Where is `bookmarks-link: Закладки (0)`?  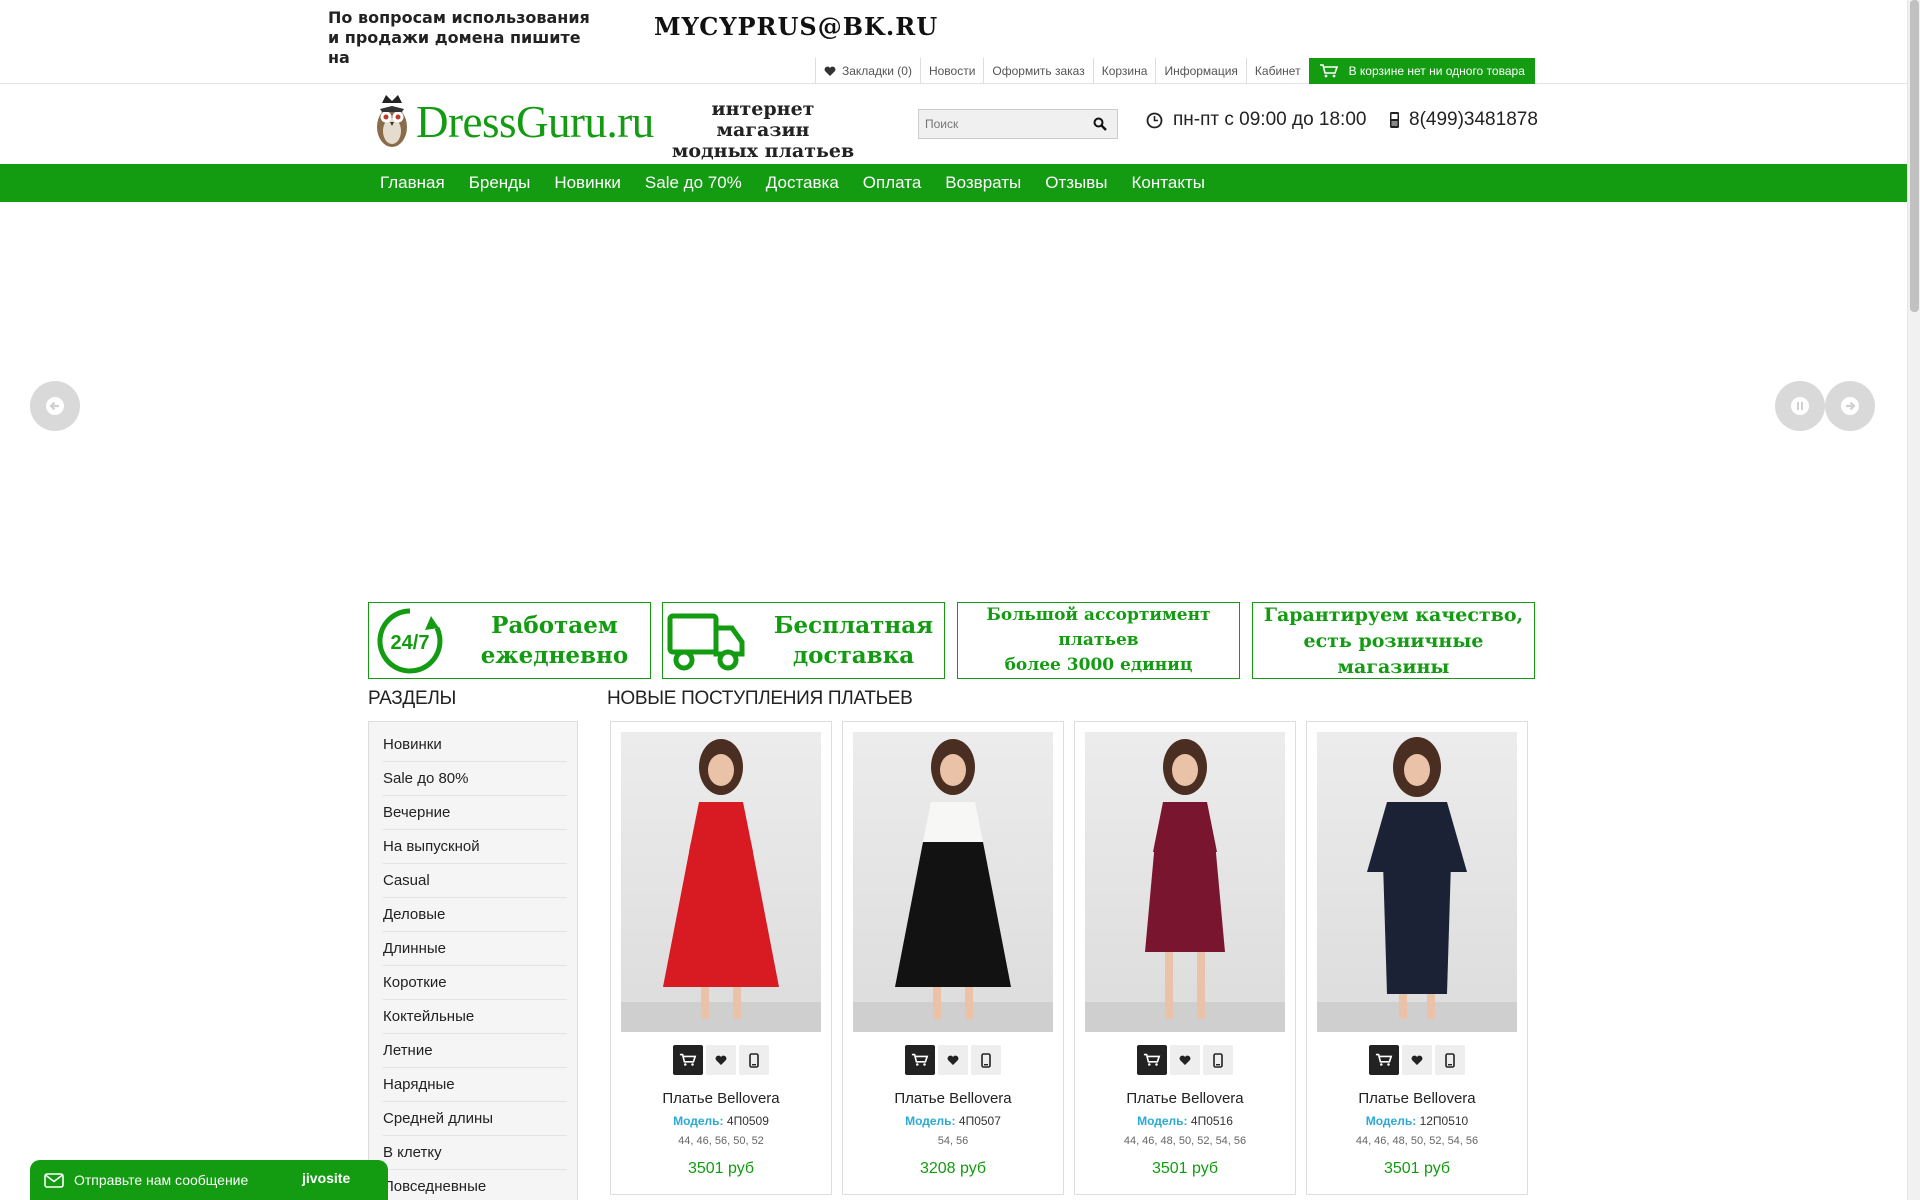
bookmarks-link: Закладки (0) is located at coordinates (867, 71).